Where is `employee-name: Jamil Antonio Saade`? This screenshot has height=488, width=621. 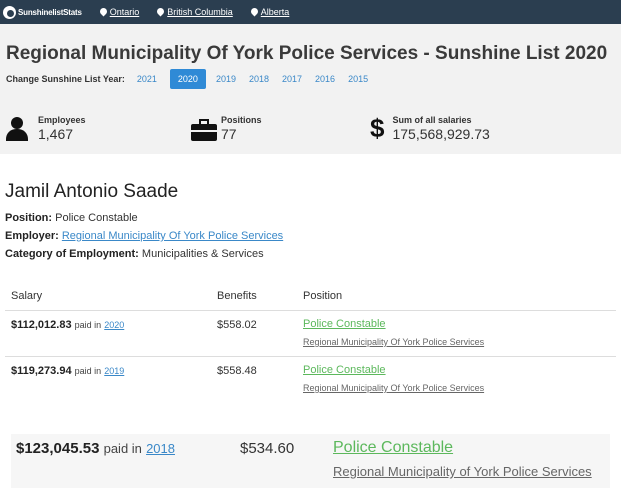 employee-name: Jamil Antonio Saade is located at coordinates (92, 191).